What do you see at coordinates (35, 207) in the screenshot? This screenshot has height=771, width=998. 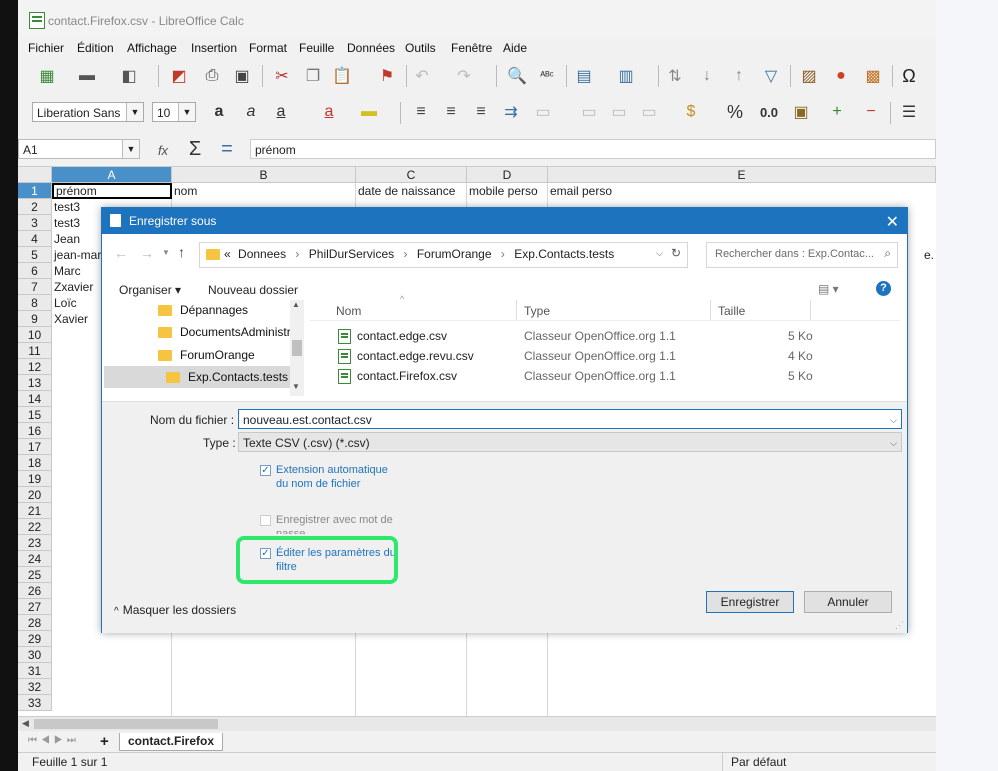 I see `row-header: 2` at bounding box center [35, 207].